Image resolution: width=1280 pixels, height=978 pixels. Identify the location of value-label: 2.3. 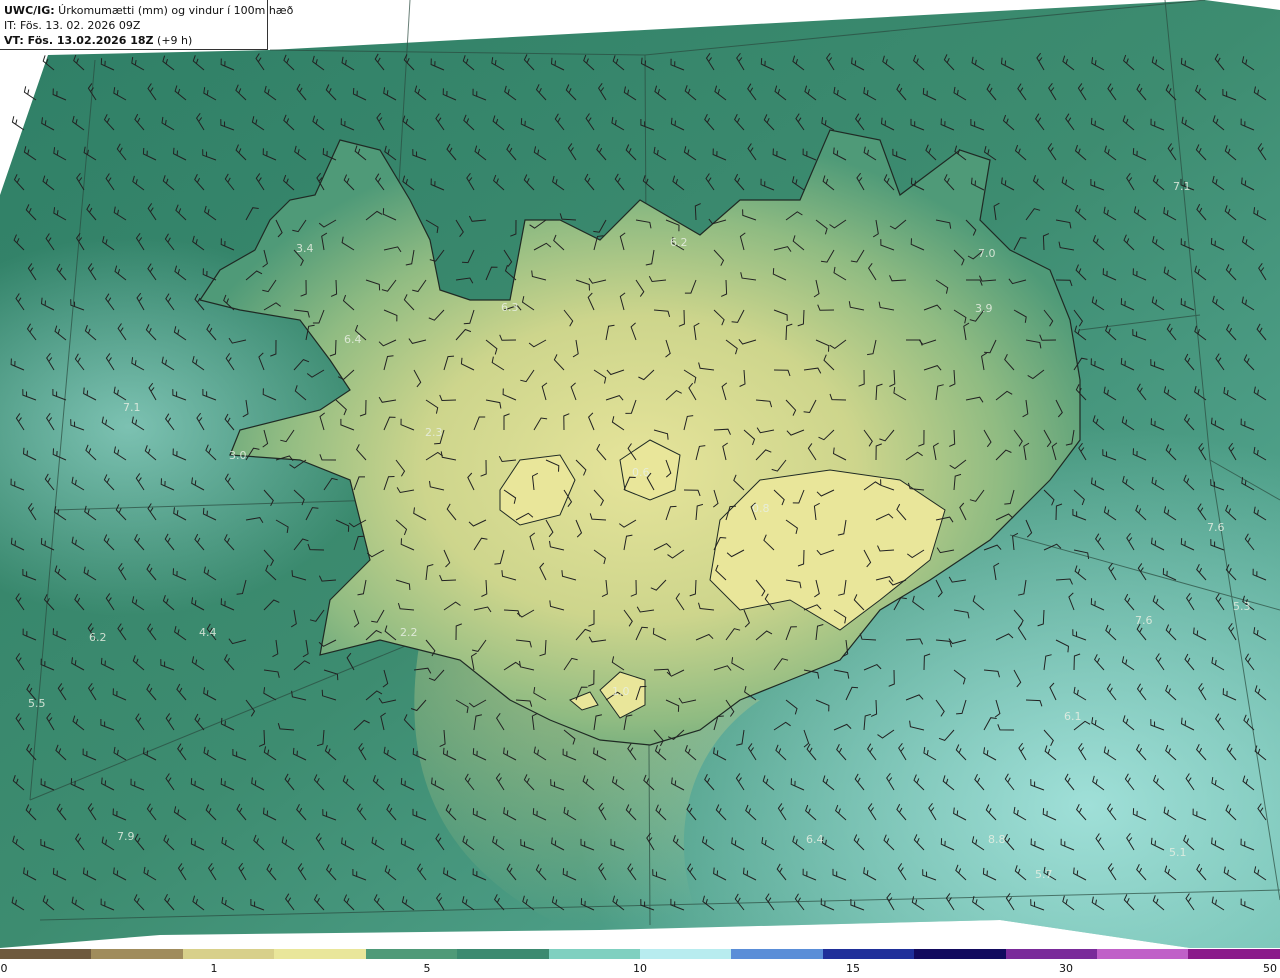
(434, 432).